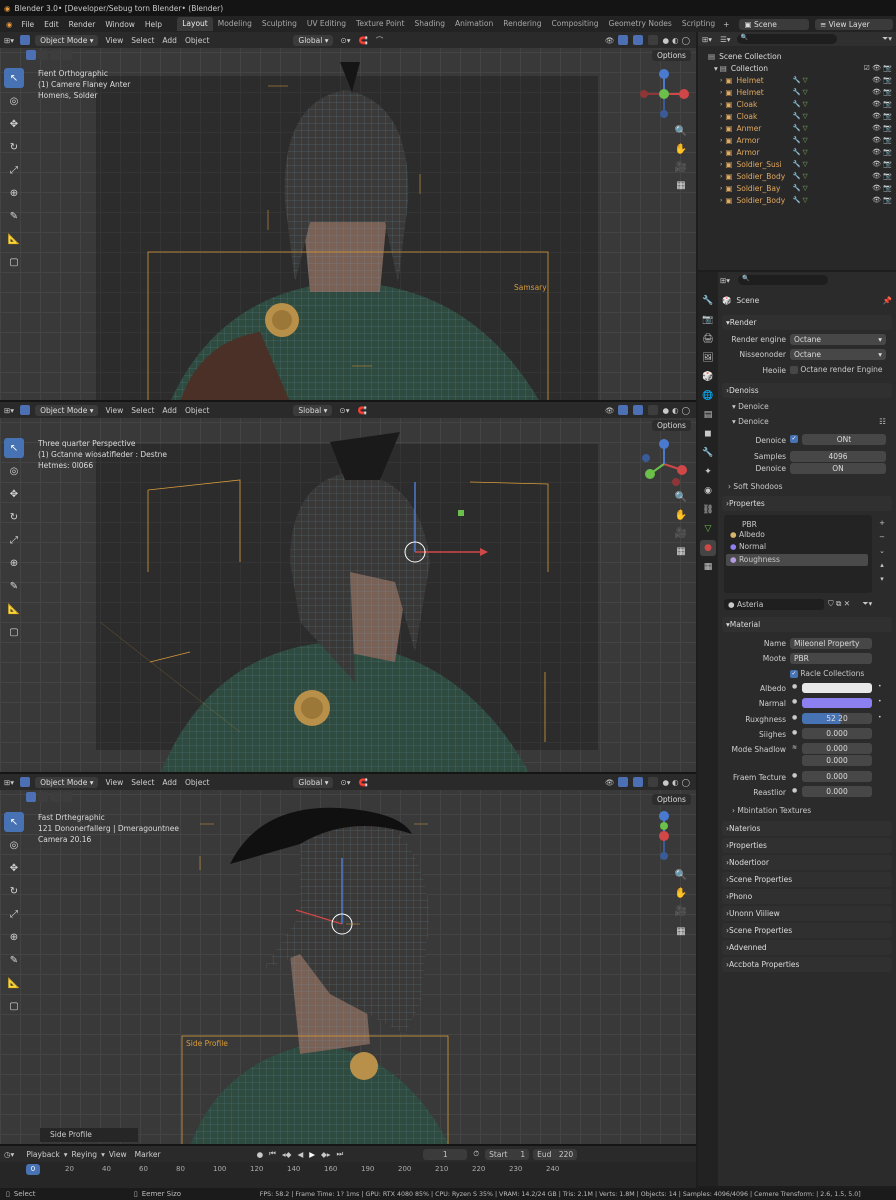 The height and width of the screenshot is (1200, 896). Describe the element at coordinates (844, 439) in the screenshot. I see `denoise-value: ONt` at that location.